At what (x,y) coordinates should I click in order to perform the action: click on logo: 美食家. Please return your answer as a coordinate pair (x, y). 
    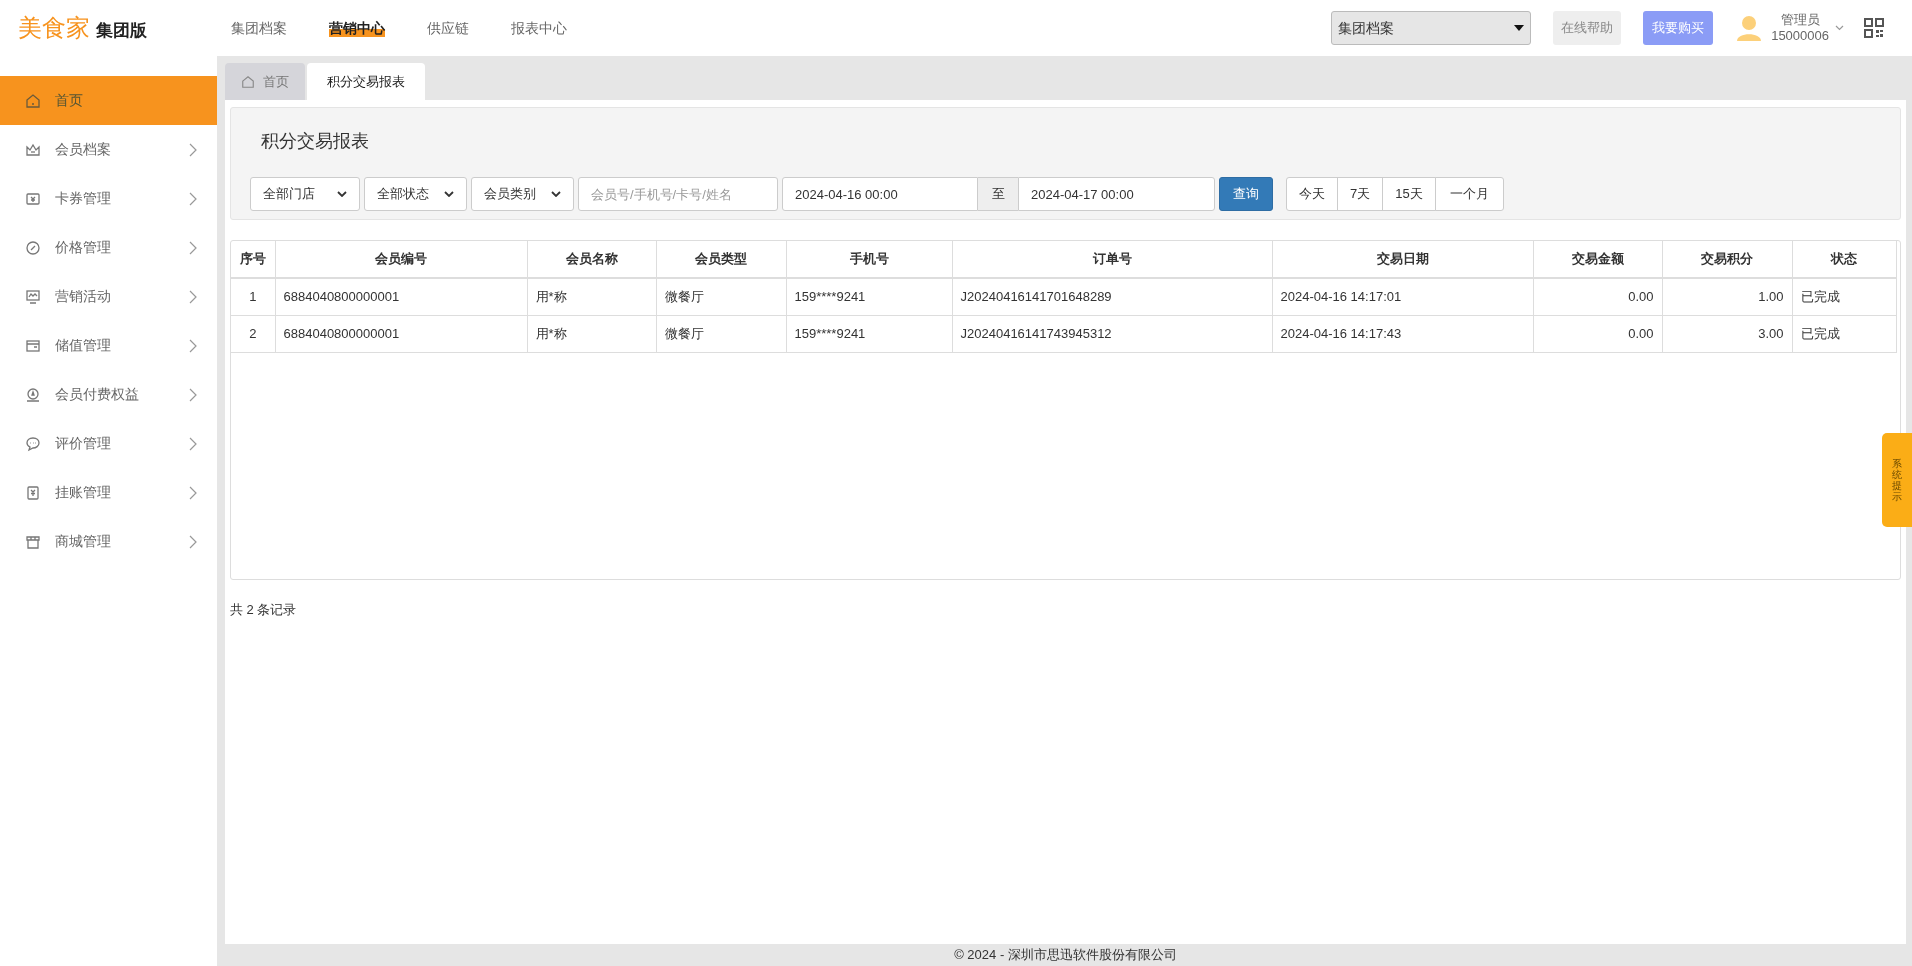
    Looking at the image, I should click on (54, 28).